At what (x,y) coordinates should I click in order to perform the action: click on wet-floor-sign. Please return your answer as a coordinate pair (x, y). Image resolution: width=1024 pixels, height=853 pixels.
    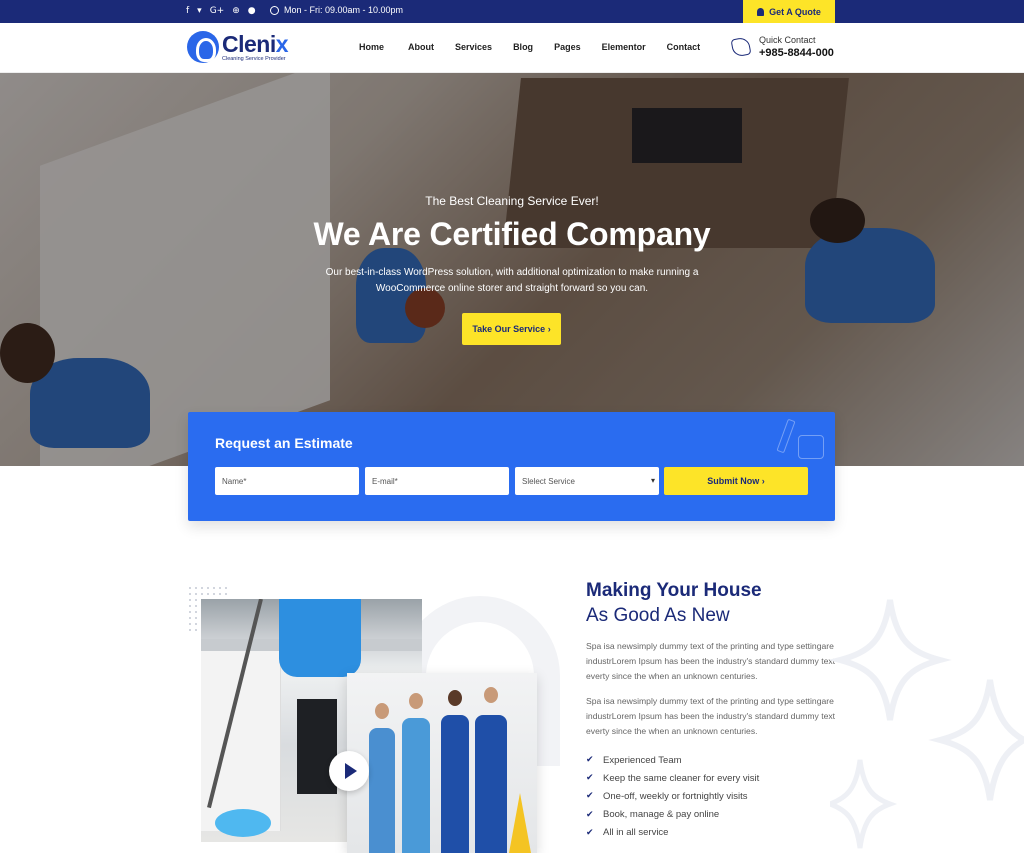
    Looking at the image, I should click on (520, 823).